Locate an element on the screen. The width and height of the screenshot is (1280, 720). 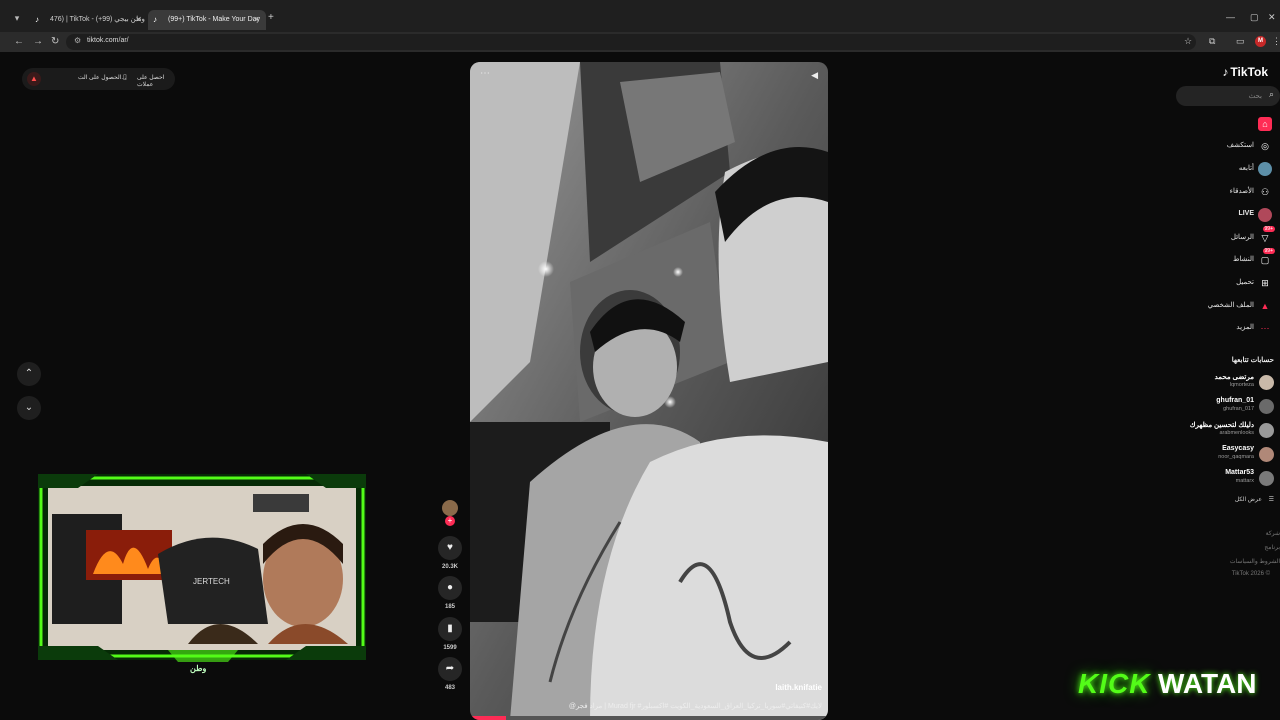
following-account: مرتضى محمد lqmorteza is located at coordinates (1223, 383).